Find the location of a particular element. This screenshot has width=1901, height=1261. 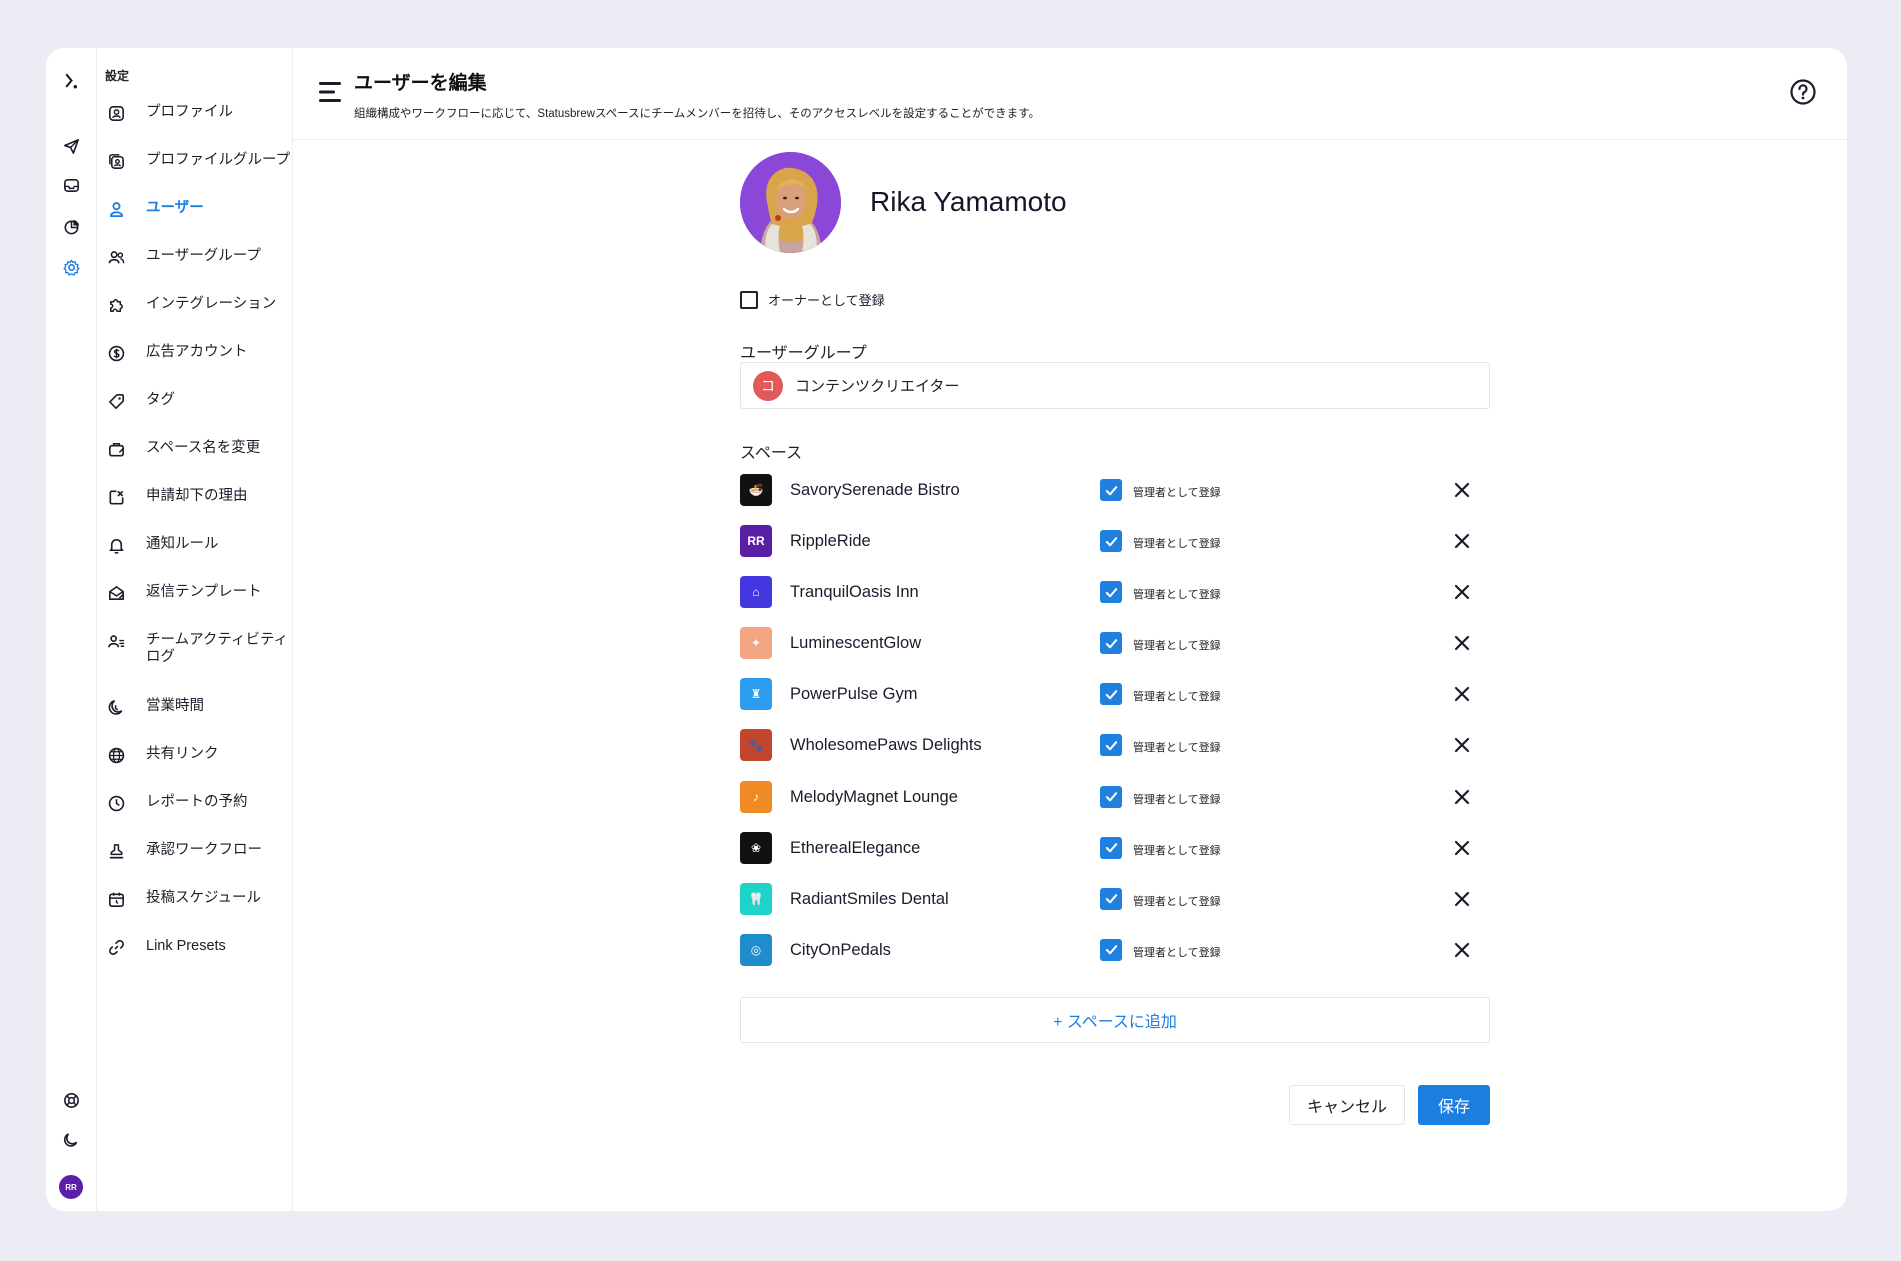

sidebar-item-report-schedule: レポートの予約 is located at coordinates (194, 814).